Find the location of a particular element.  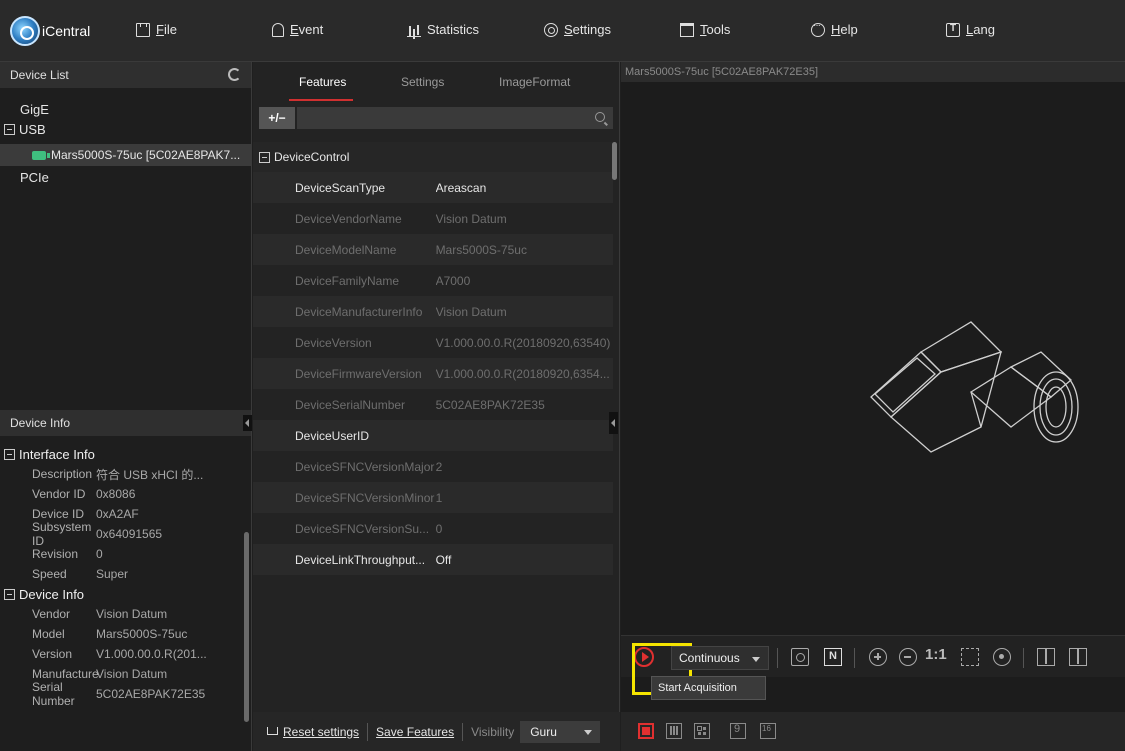

bell-icon is located at coordinates (278, 29).